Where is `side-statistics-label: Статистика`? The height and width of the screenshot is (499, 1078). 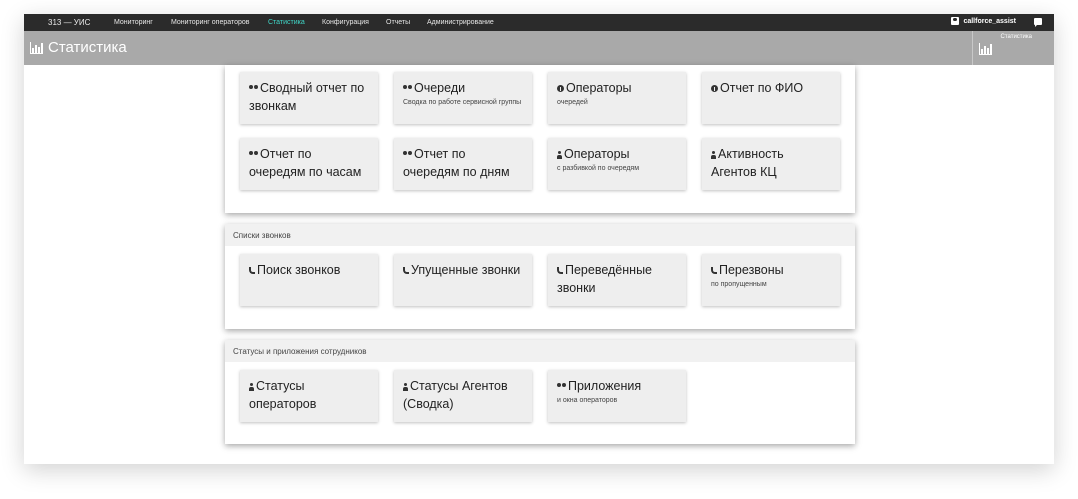
side-statistics-label: Статистика is located at coordinates (1016, 37).